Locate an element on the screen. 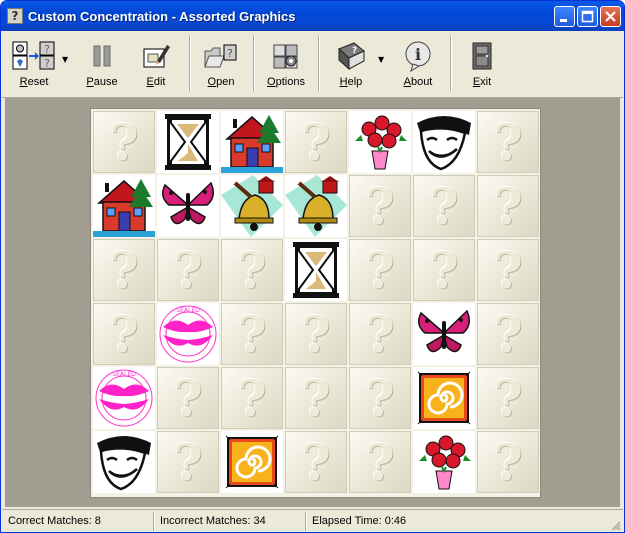  roses-icon is located at coordinates (445, 462).